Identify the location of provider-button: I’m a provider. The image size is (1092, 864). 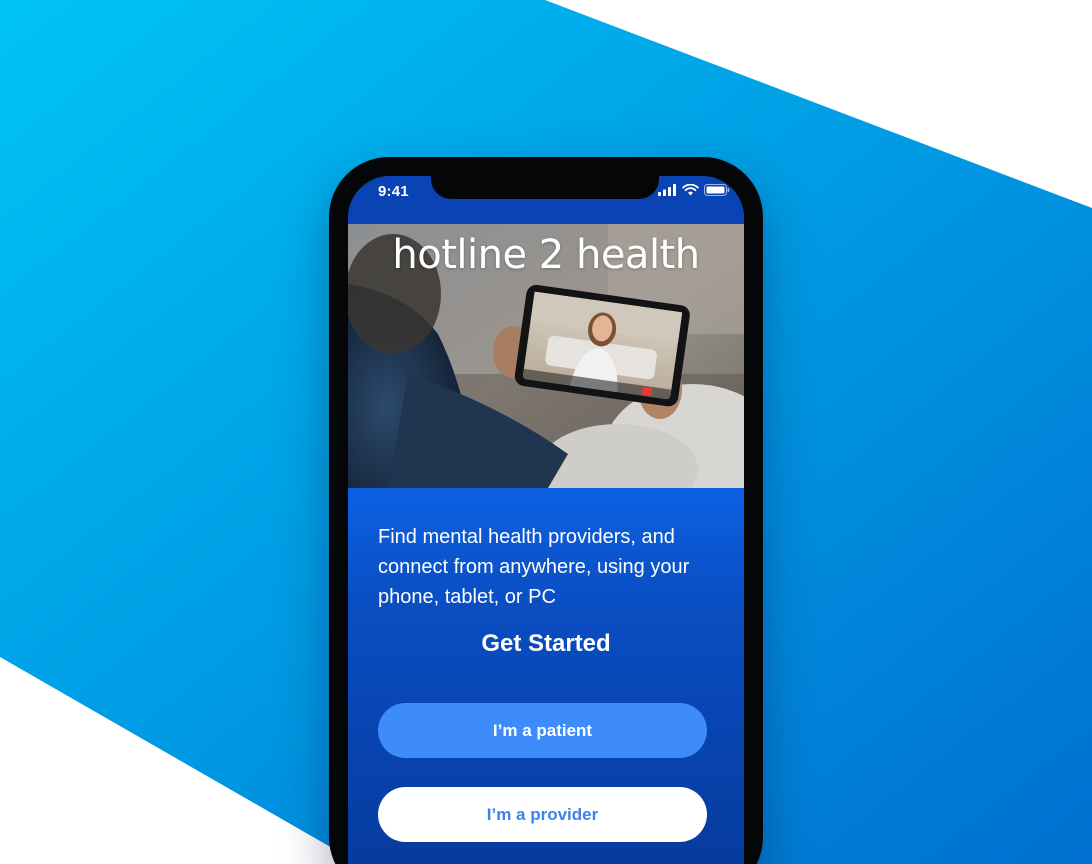
(542, 814).